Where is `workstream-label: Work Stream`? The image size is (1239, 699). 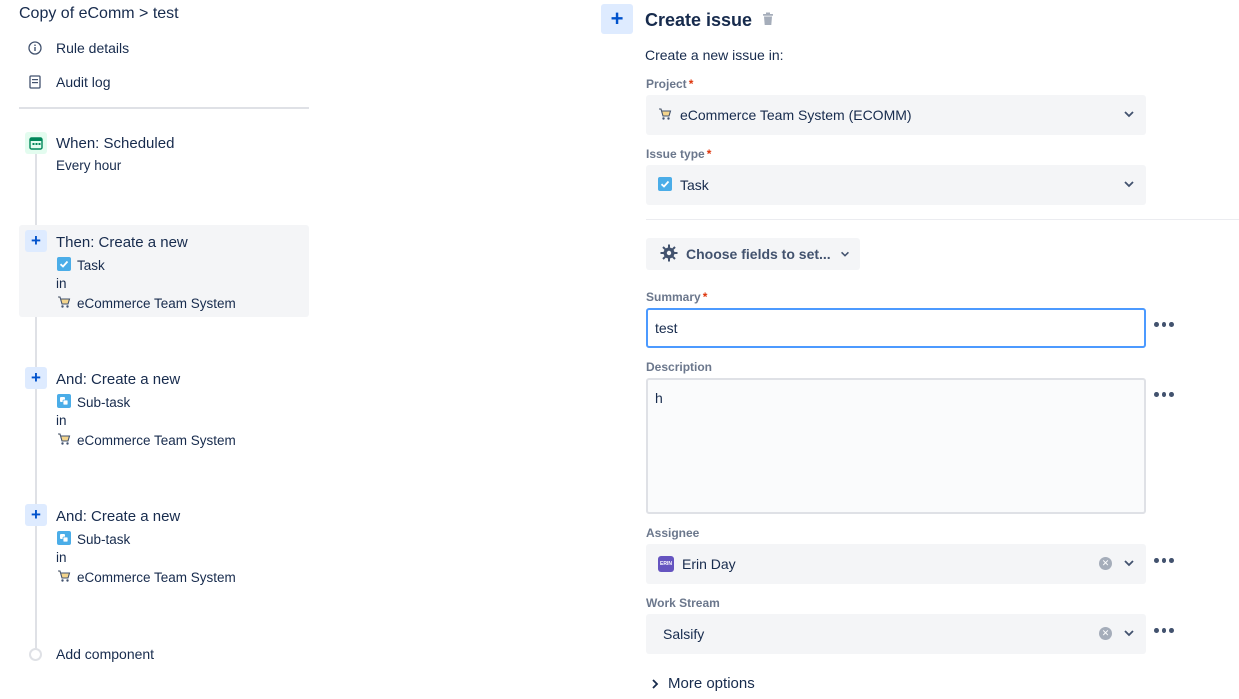
workstream-label: Work Stream is located at coordinates (683, 603).